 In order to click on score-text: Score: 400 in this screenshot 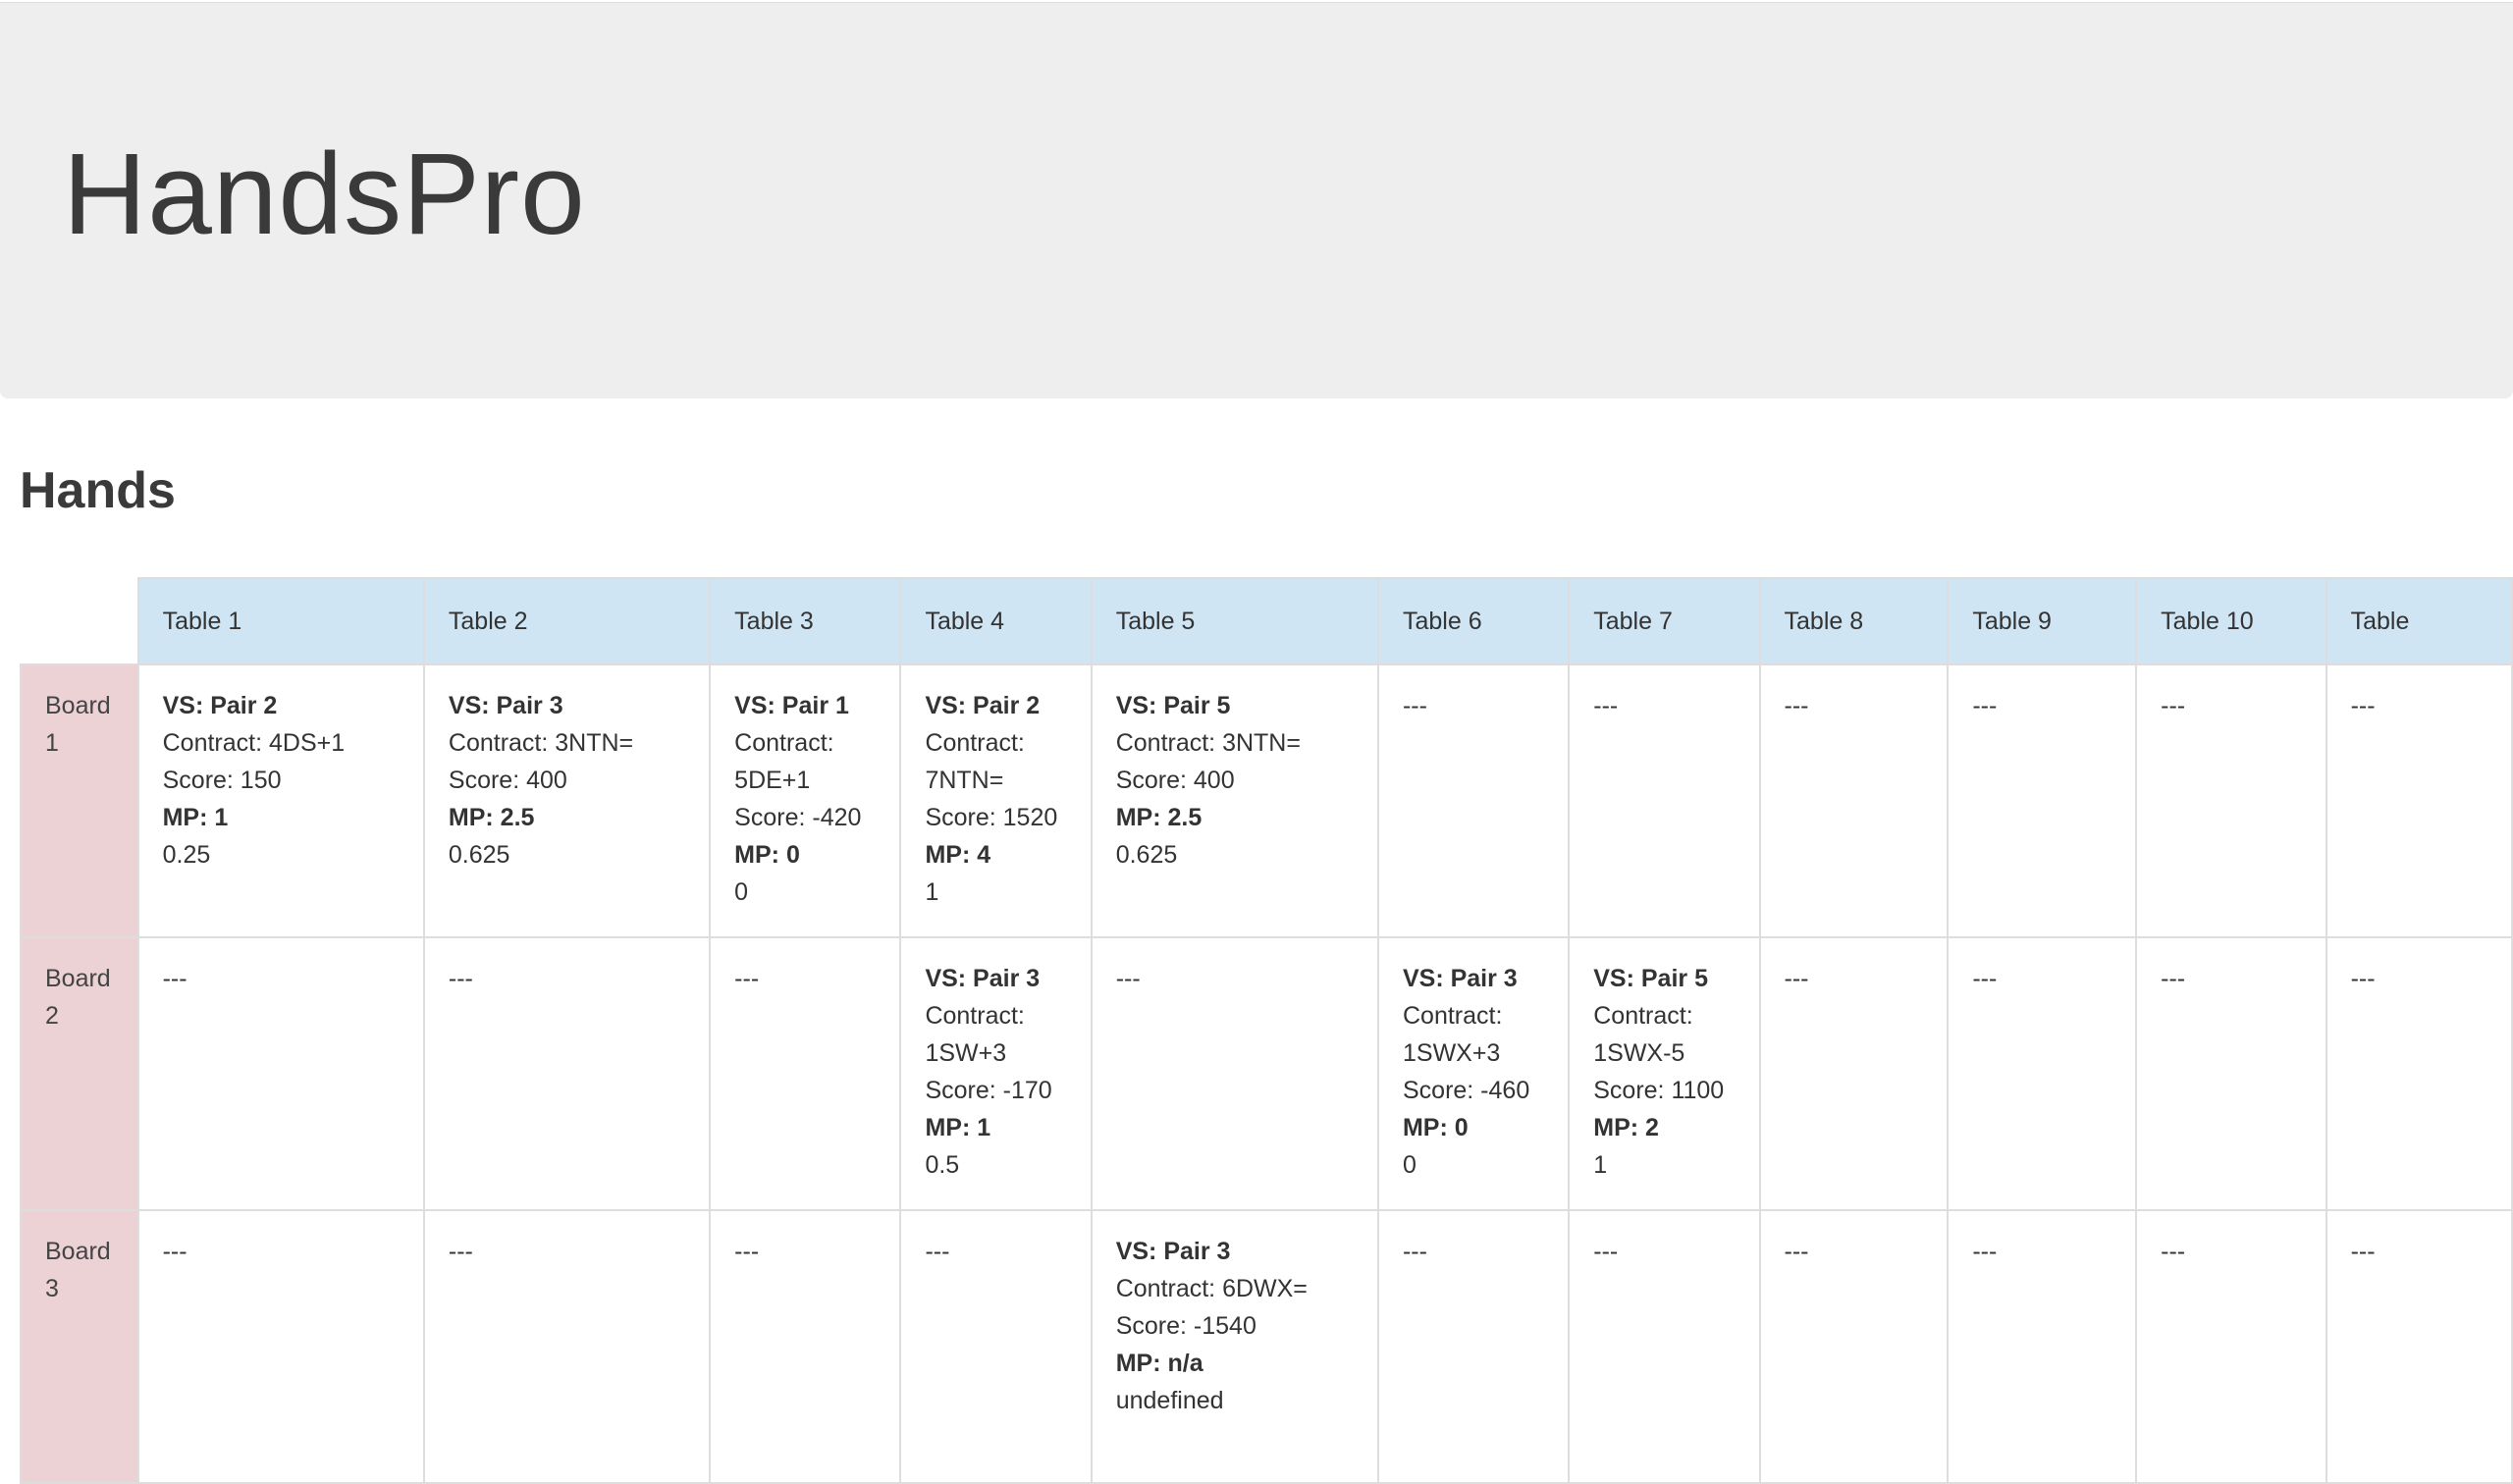, I will do `click(508, 780)`.